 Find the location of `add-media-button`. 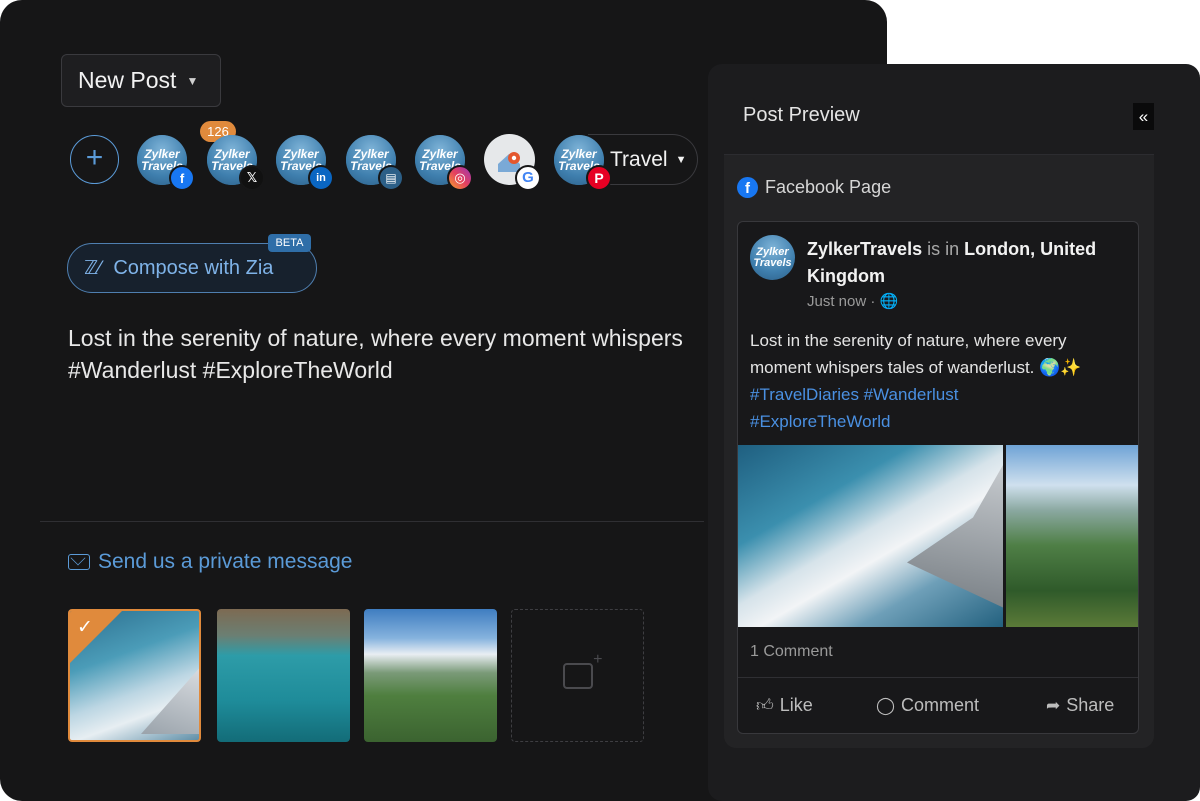

add-media-button is located at coordinates (577, 675).